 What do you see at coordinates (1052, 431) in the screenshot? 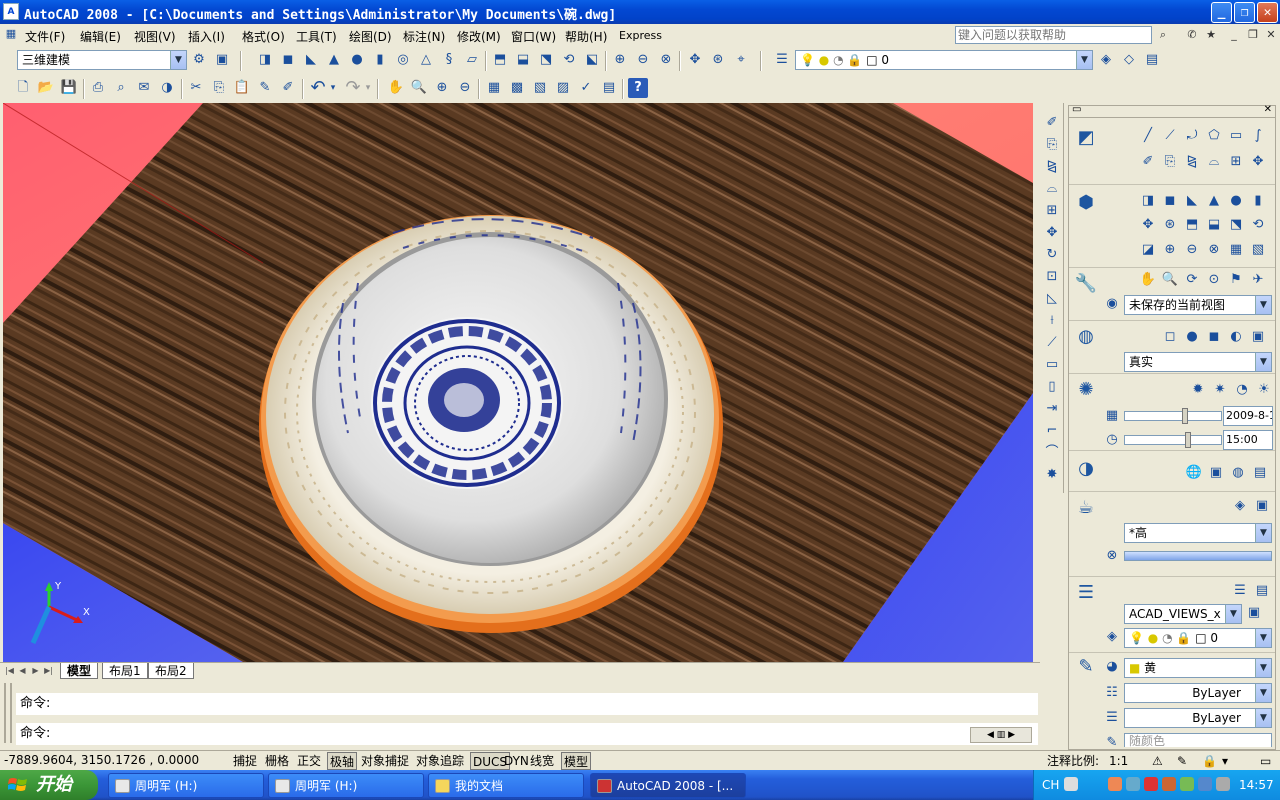
I see `chamfer-icon: ⌐` at bounding box center [1052, 431].